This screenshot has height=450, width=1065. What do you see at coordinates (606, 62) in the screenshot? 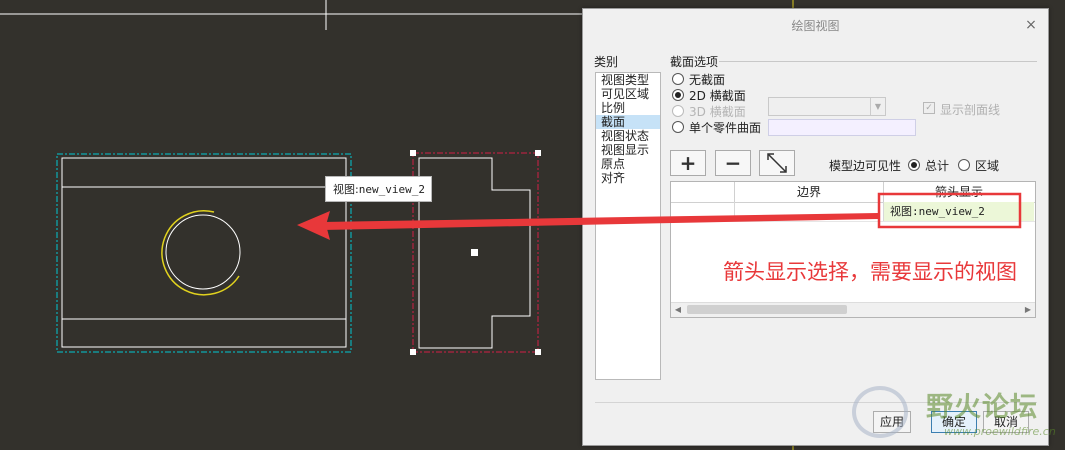
I see `category-label: 类别` at bounding box center [606, 62].